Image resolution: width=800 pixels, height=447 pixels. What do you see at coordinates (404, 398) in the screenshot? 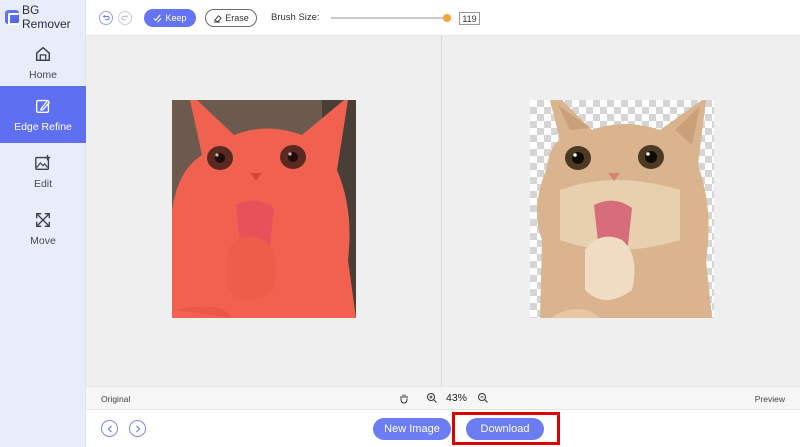
I see `hand-pan-icon` at bounding box center [404, 398].